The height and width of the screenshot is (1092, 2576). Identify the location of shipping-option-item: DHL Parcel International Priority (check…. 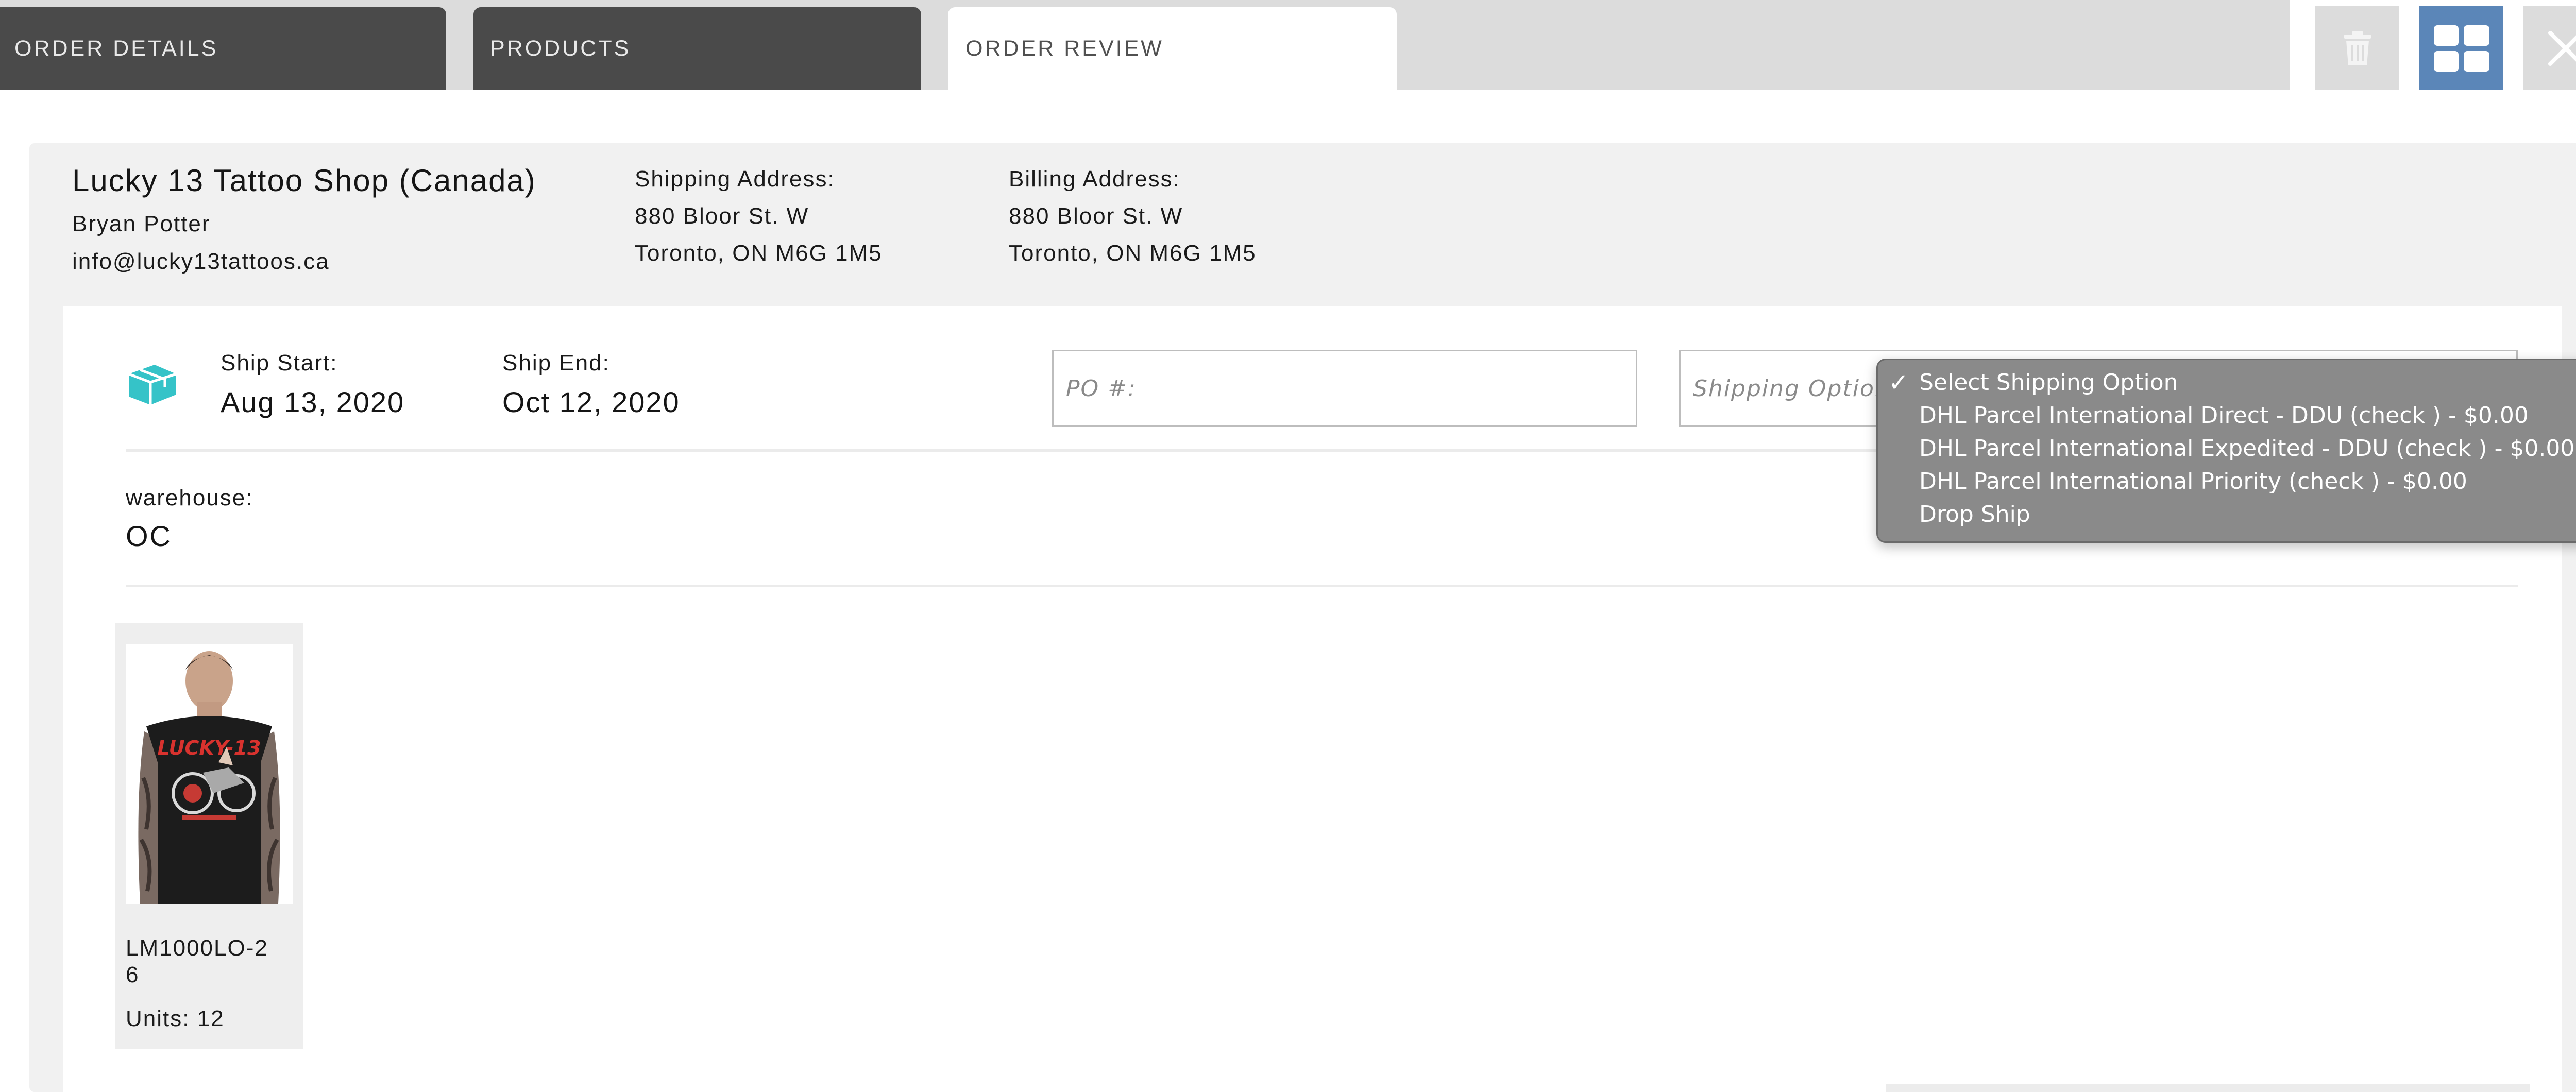
(2193, 481).